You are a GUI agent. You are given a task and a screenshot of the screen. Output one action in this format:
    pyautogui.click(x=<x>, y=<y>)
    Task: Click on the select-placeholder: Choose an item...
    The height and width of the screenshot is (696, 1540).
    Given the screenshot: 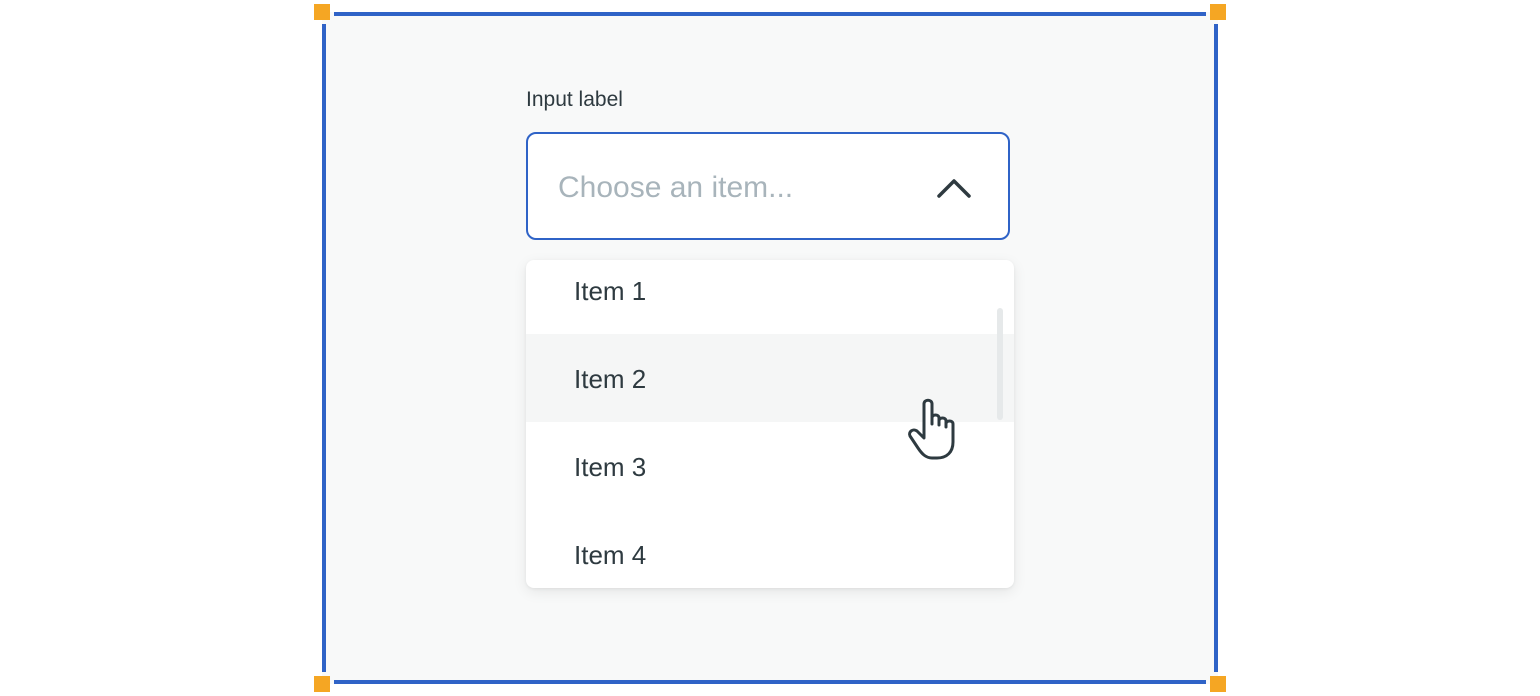 What is the action you would take?
    pyautogui.click(x=676, y=187)
    